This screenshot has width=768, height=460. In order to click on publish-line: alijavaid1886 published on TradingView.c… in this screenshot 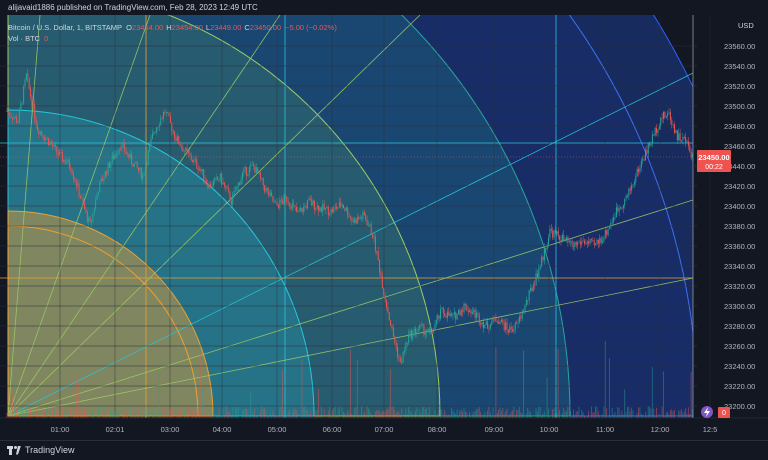, I will do `click(133, 7)`.